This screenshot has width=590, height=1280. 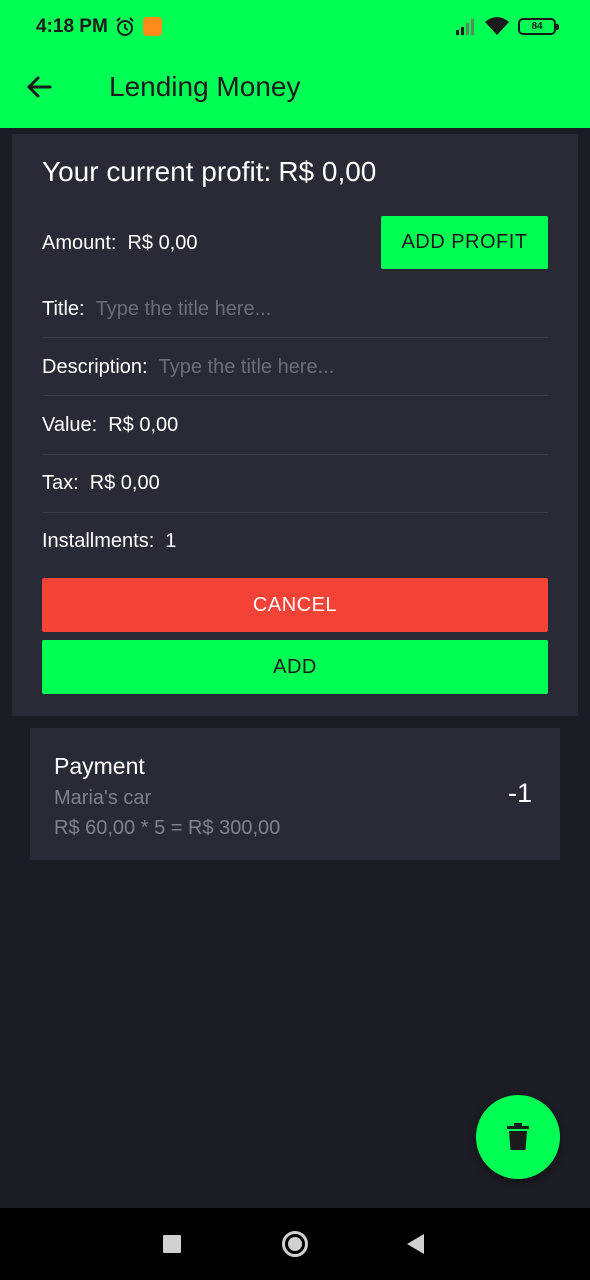 I want to click on item-description: Maria's car, so click(x=103, y=798).